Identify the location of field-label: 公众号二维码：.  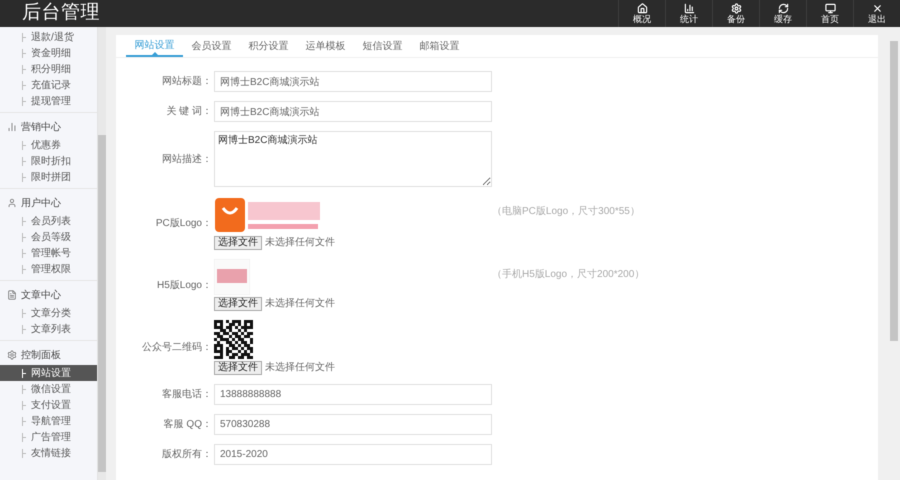
(177, 347).